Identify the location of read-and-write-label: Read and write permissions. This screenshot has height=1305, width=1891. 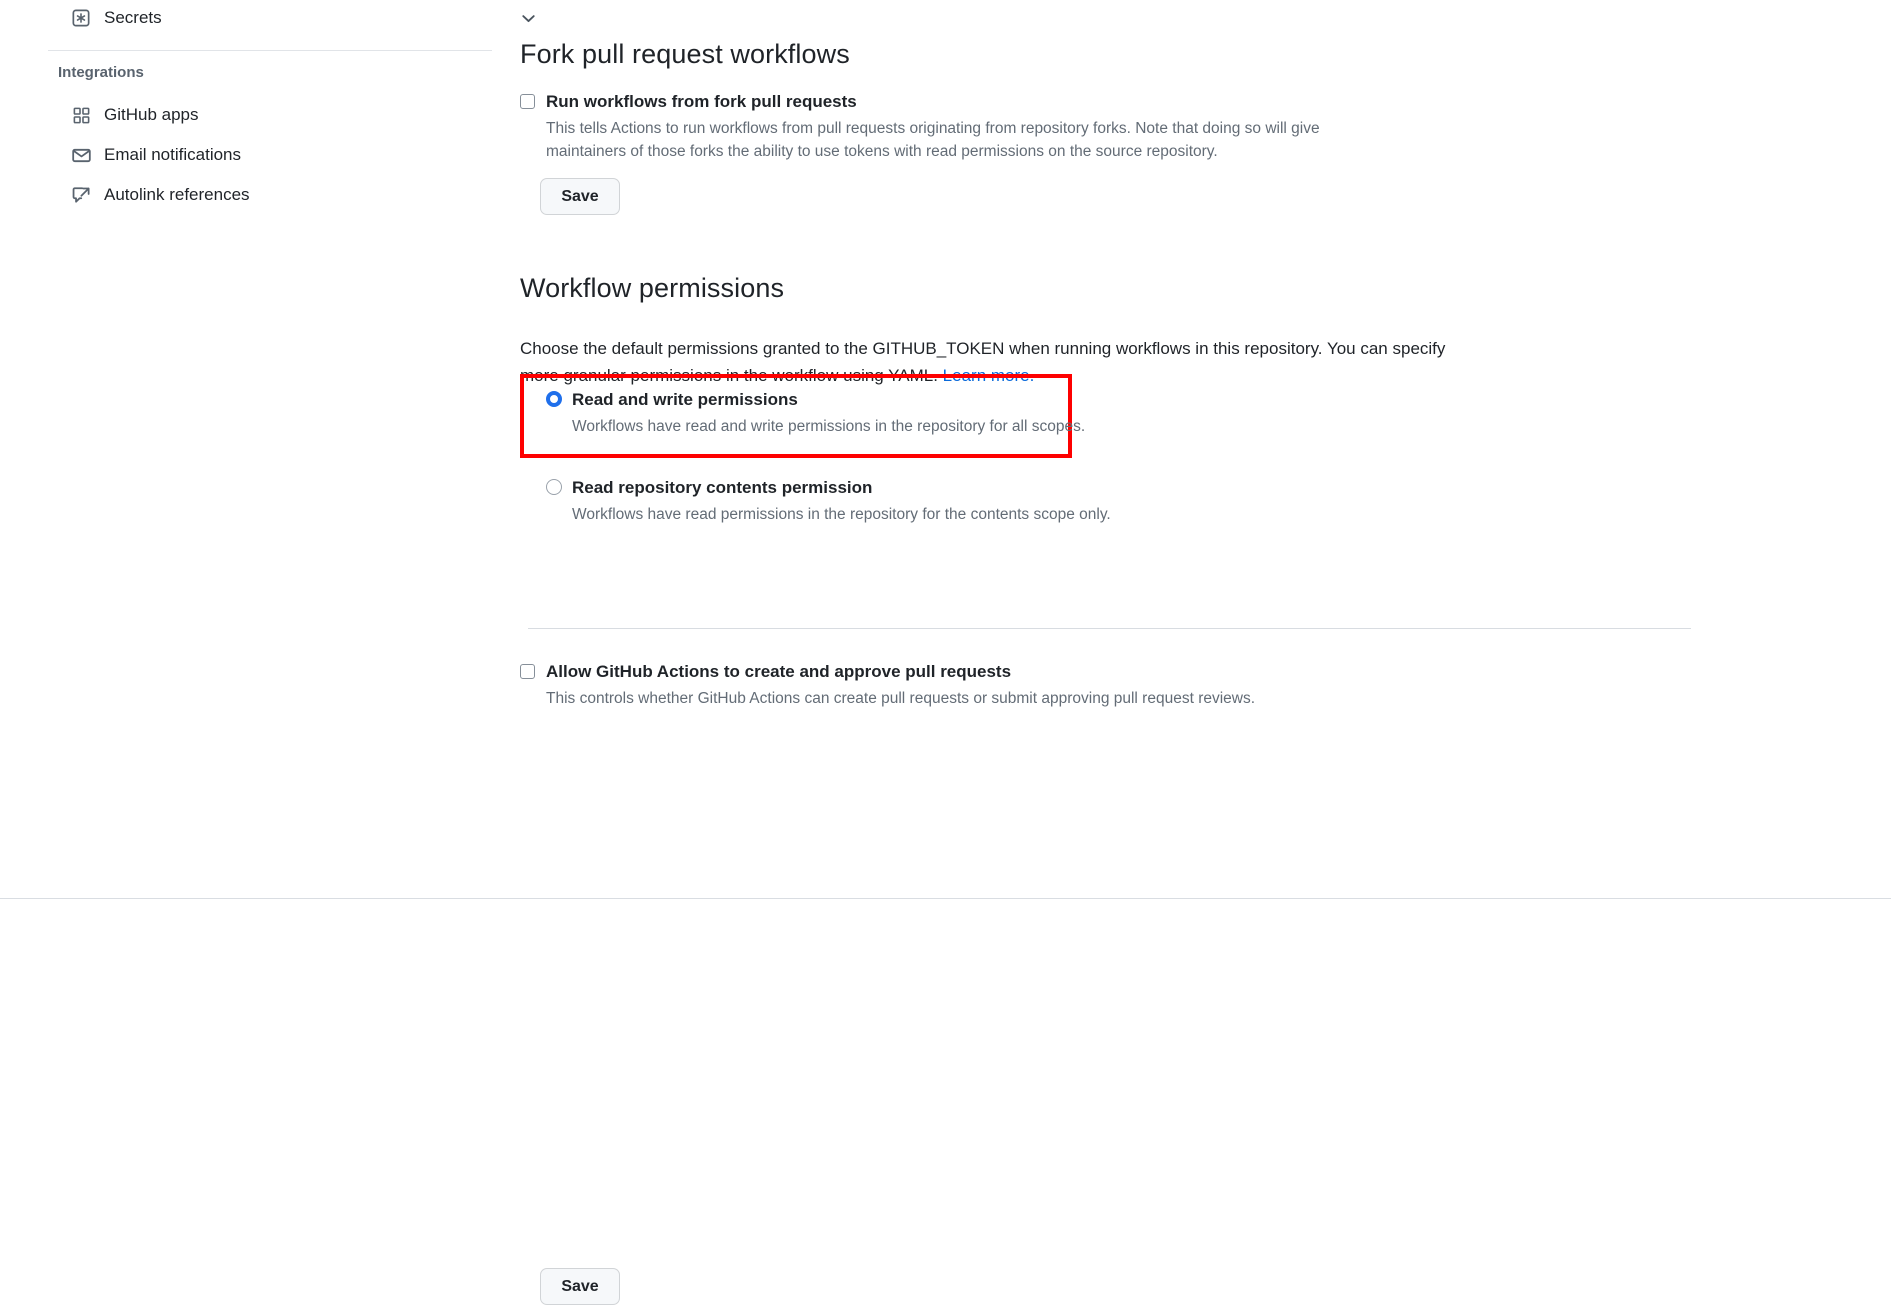
(685, 399).